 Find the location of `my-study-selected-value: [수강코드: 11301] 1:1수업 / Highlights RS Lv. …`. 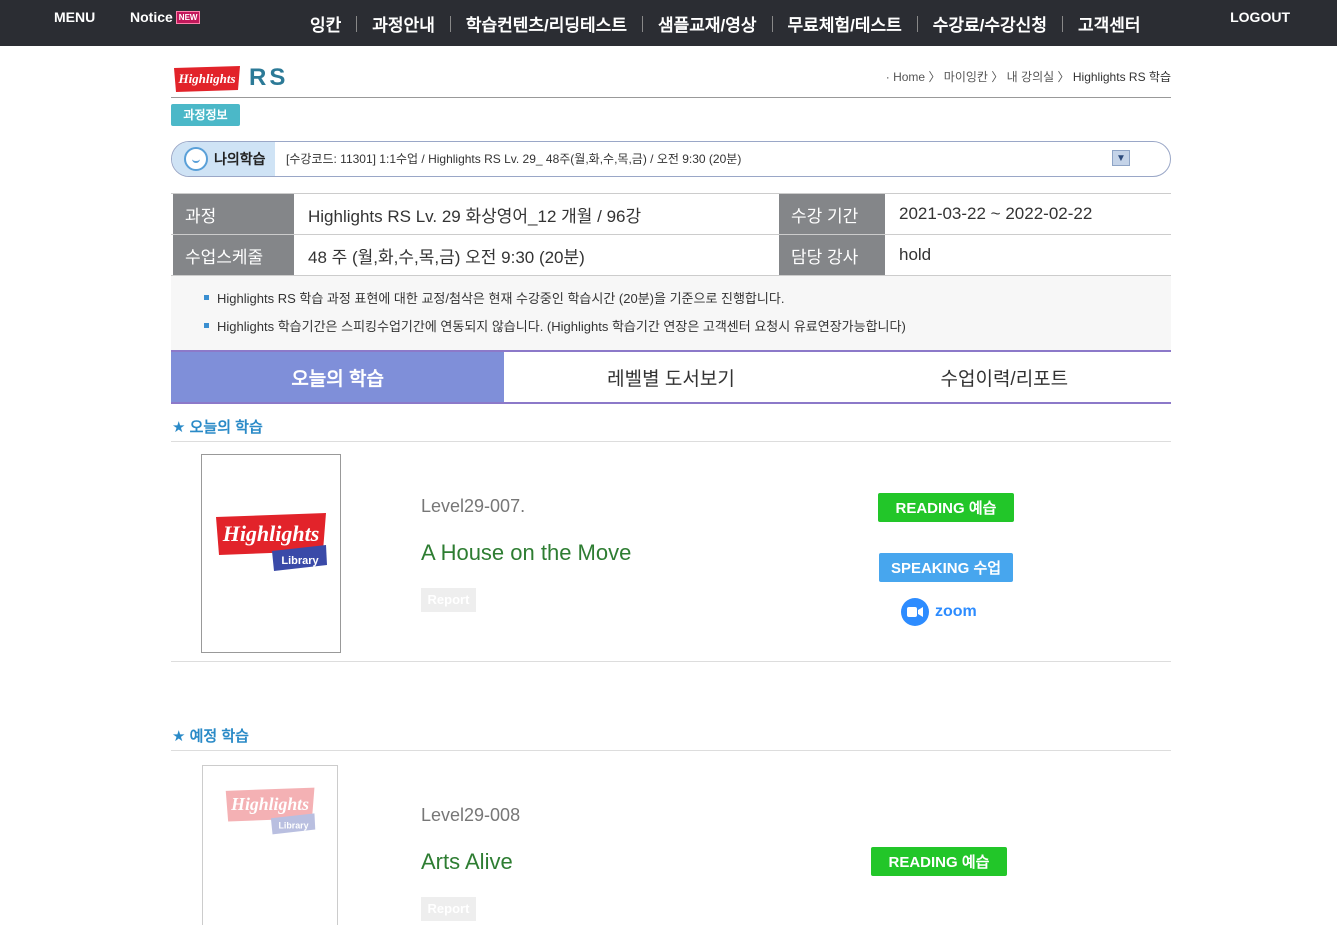

my-study-selected-value: [수강코드: 11301] 1:1수업 / Highlights RS Lv. … is located at coordinates (514, 159).